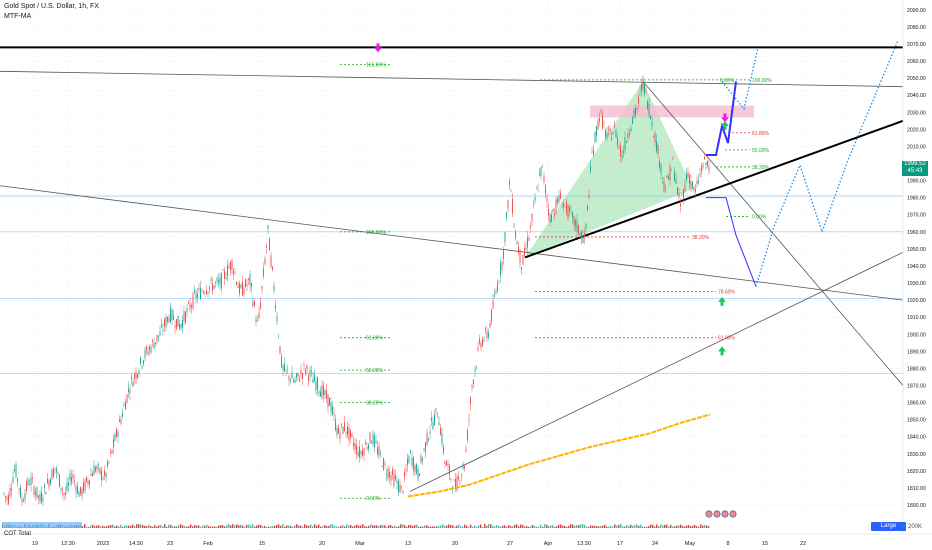 The image size is (932, 550). I want to click on price-tick-label: 1990.00, so click(916, 182).